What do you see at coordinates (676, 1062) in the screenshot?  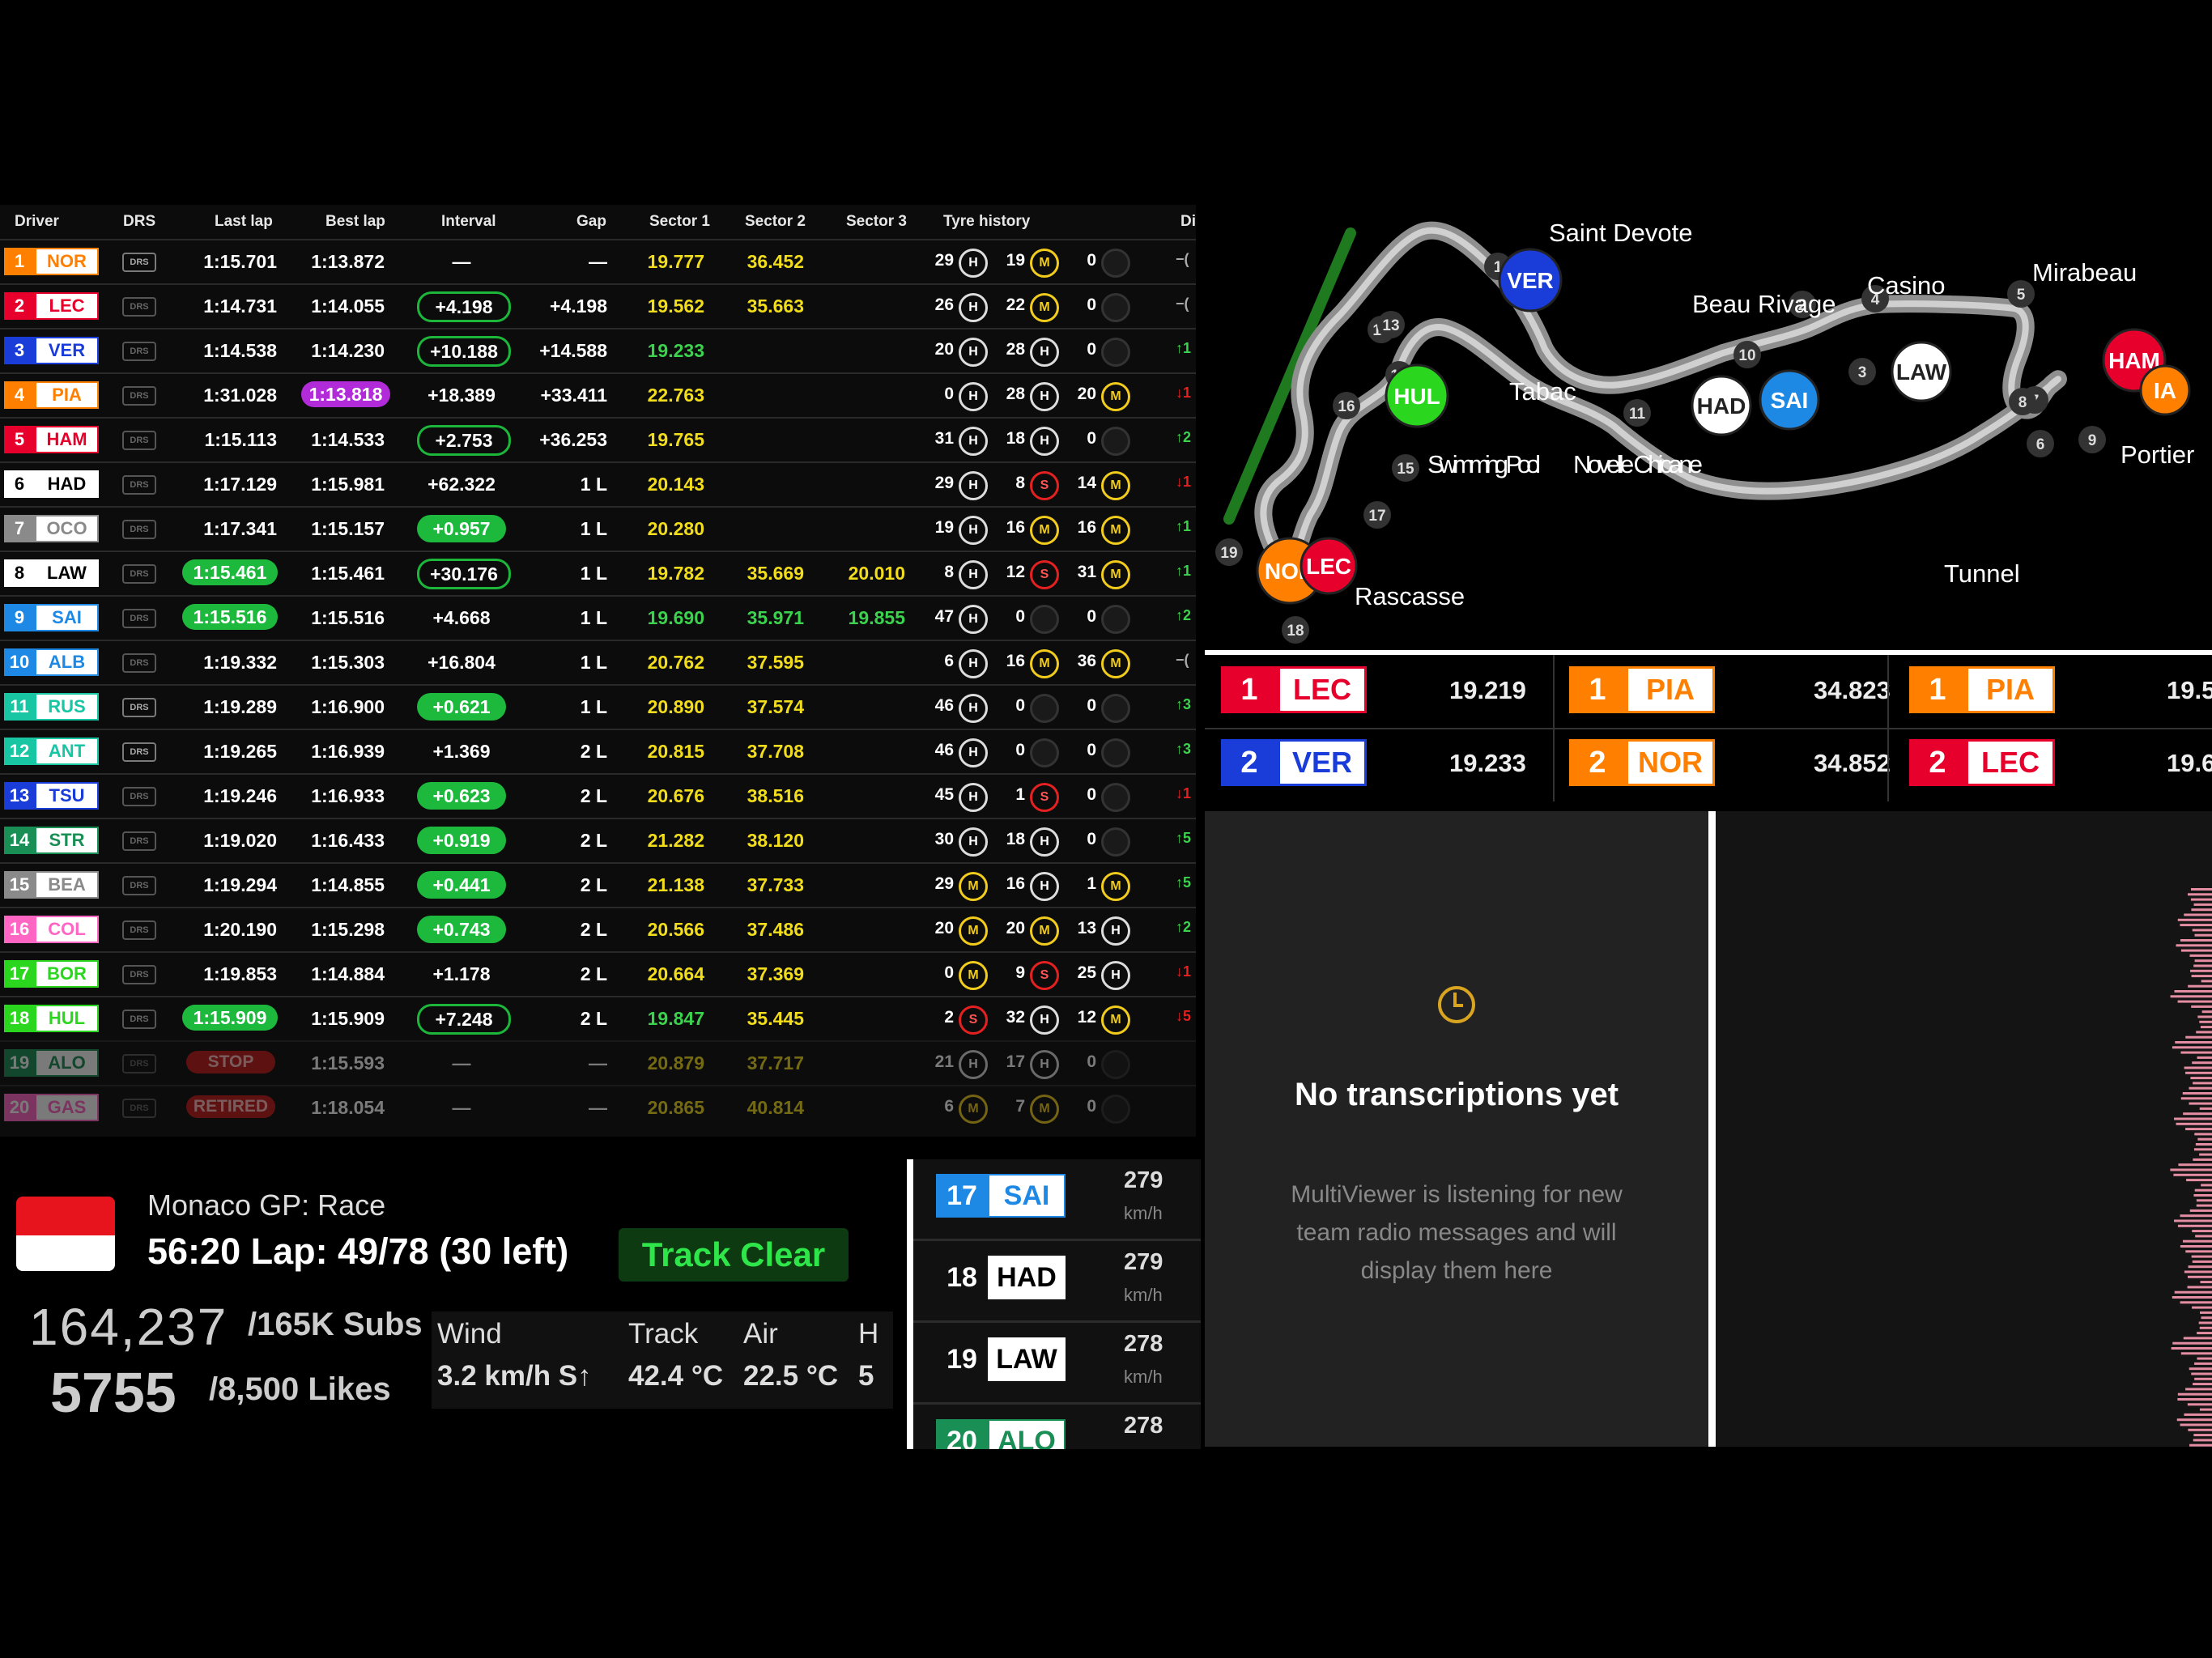 I see `sector-1: 20.879` at bounding box center [676, 1062].